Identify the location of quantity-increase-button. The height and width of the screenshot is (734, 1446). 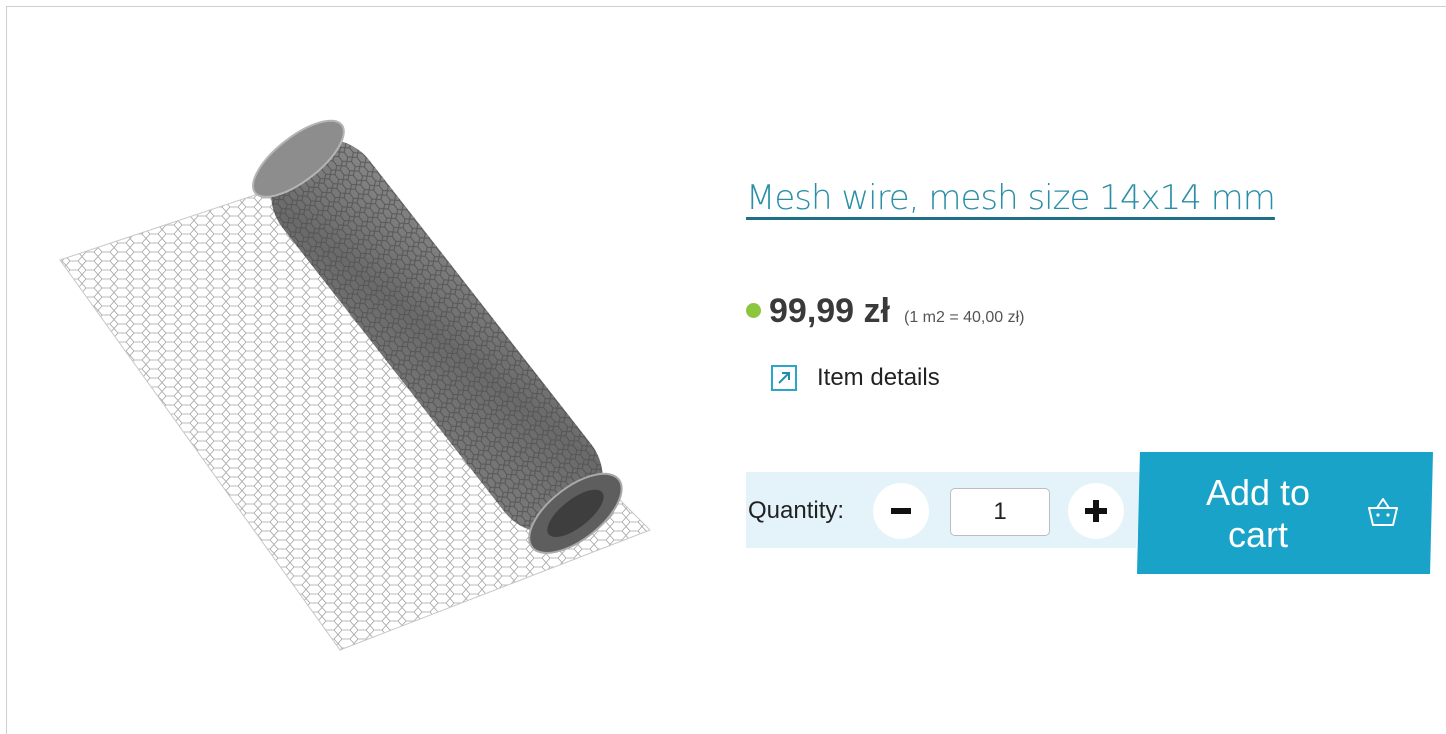
(1096, 511).